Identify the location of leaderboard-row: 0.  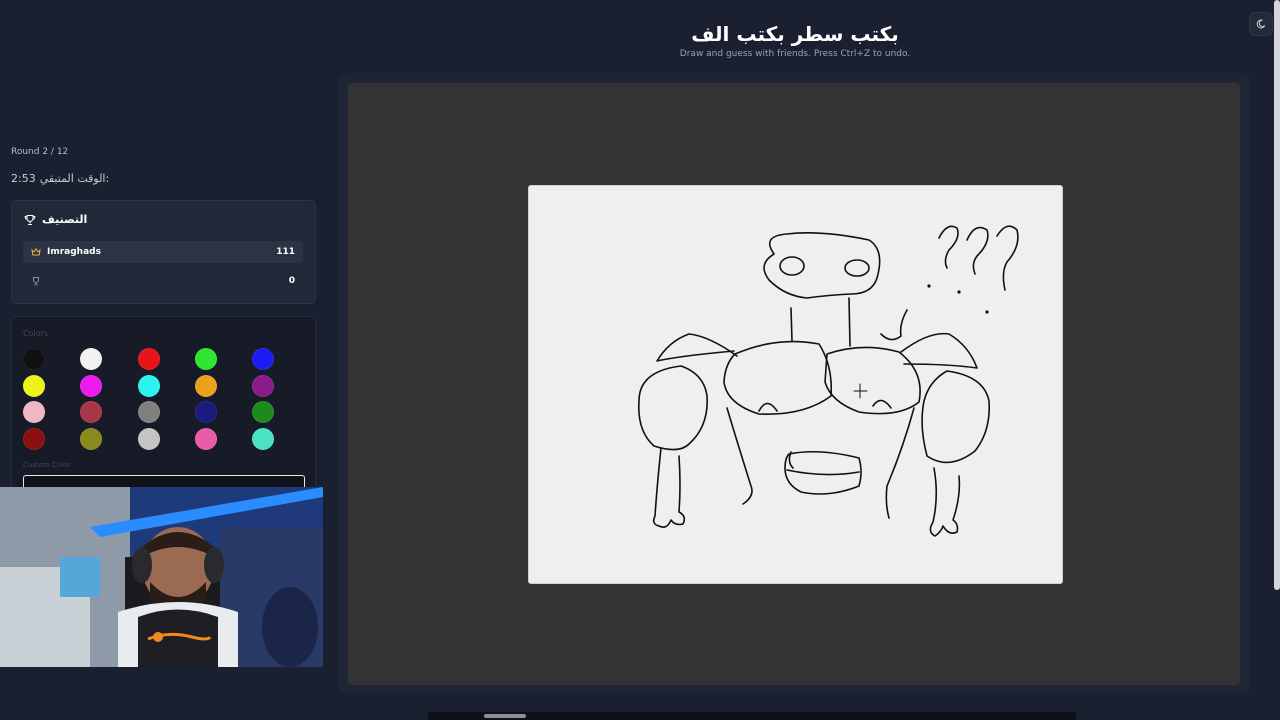
(163, 281).